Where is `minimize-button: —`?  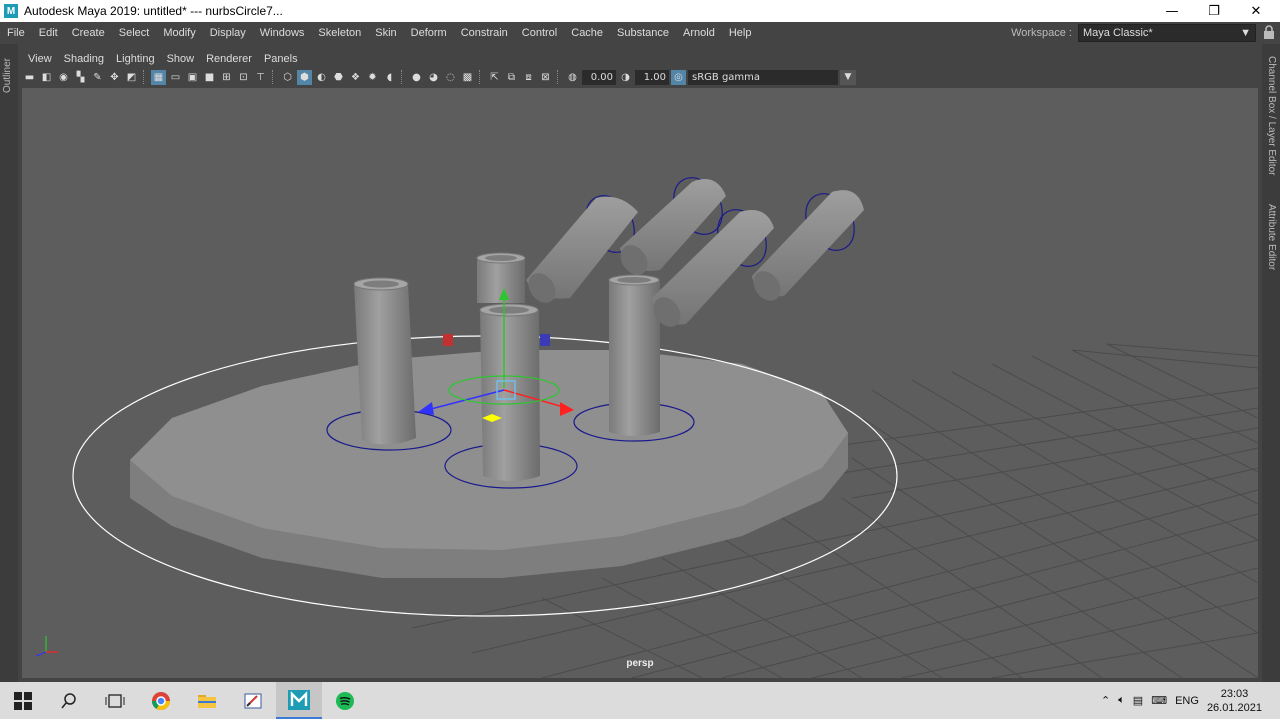
minimize-button: — is located at coordinates (1172, 11).